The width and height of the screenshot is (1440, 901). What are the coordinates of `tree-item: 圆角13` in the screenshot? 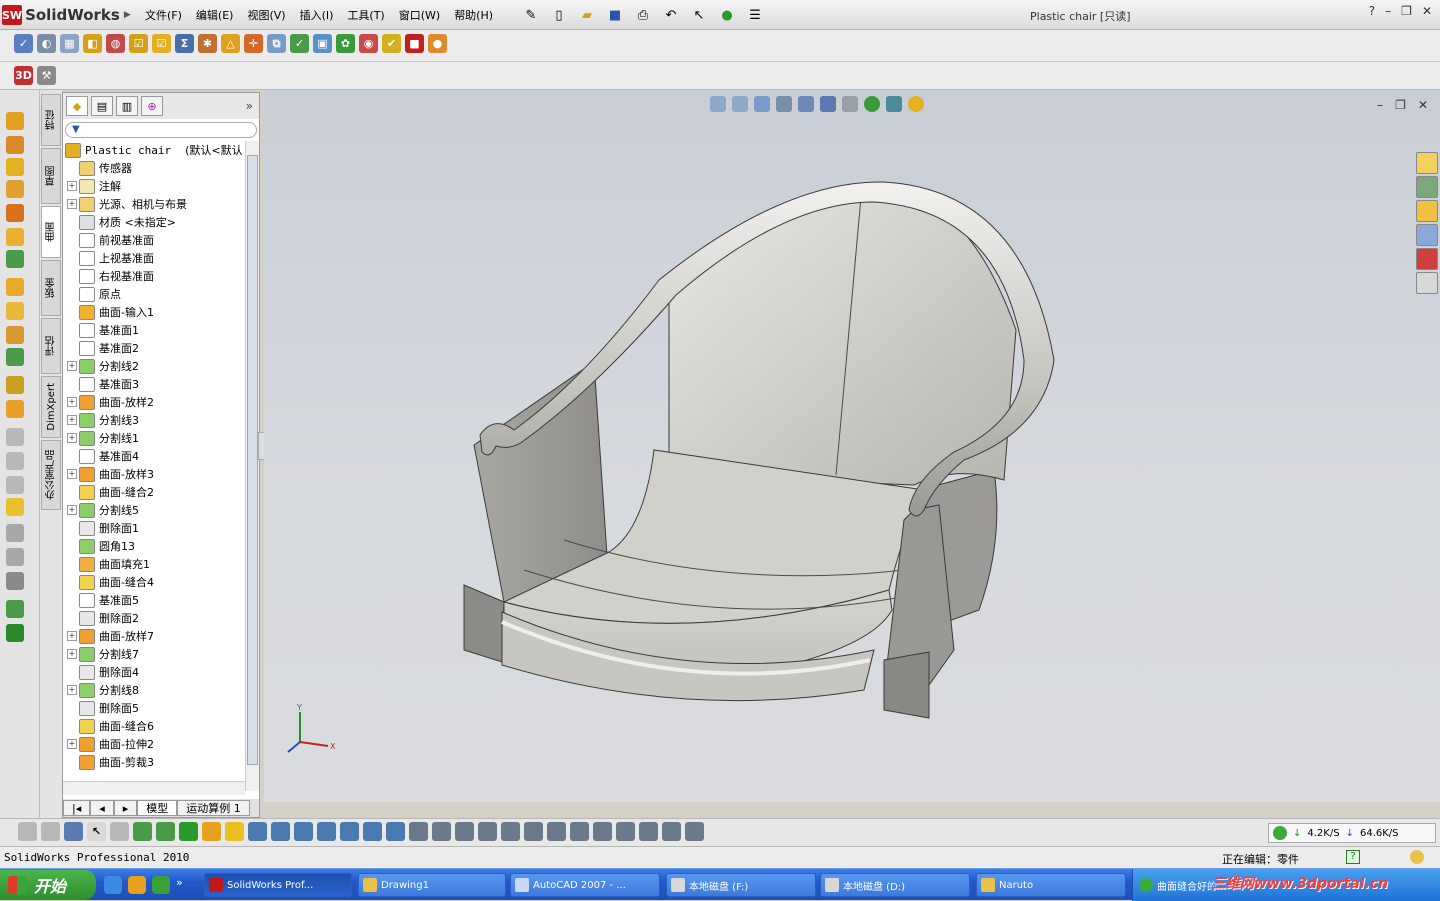 It's located at (101, 546).